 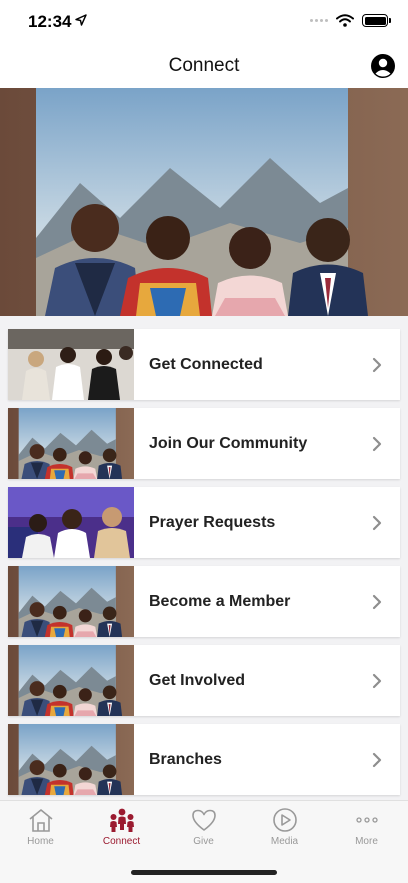 I want to click on play-icon, so click(x=284, y=820).